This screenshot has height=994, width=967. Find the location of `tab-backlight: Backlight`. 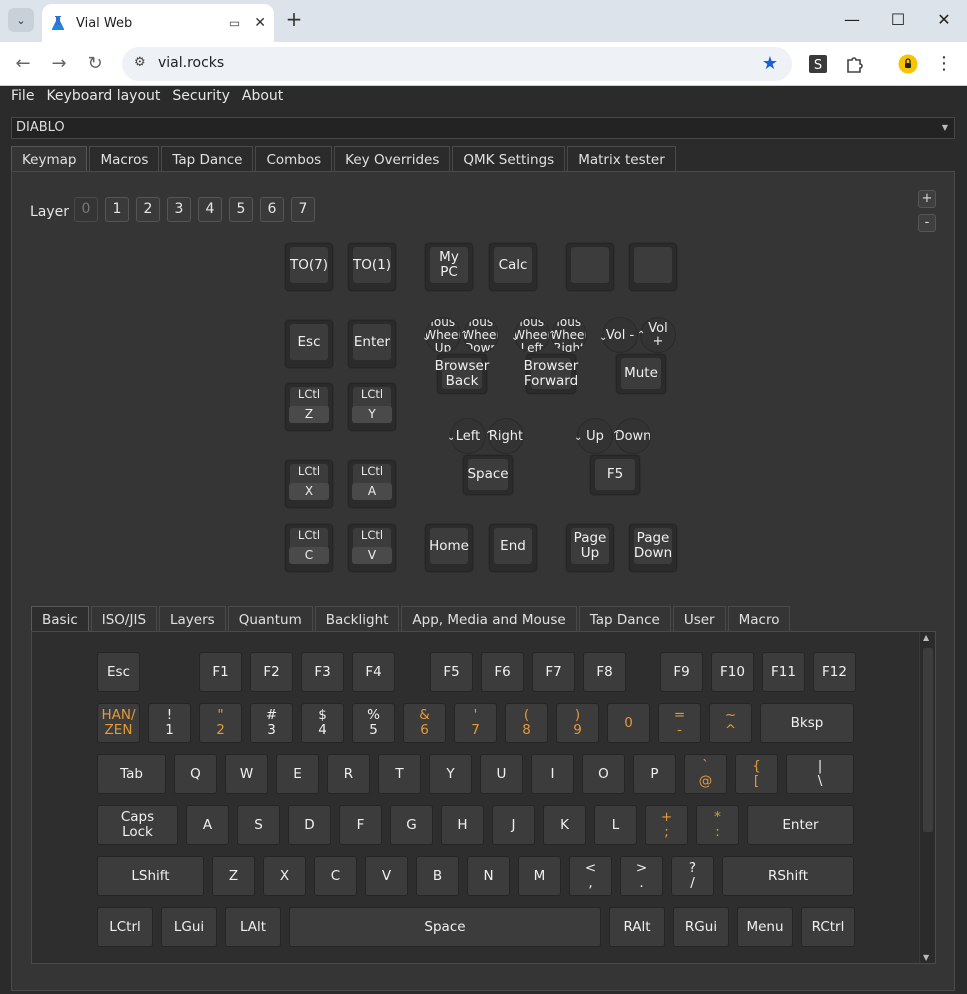

tab-backlight: Backlight is located at coordinates (357, 619).